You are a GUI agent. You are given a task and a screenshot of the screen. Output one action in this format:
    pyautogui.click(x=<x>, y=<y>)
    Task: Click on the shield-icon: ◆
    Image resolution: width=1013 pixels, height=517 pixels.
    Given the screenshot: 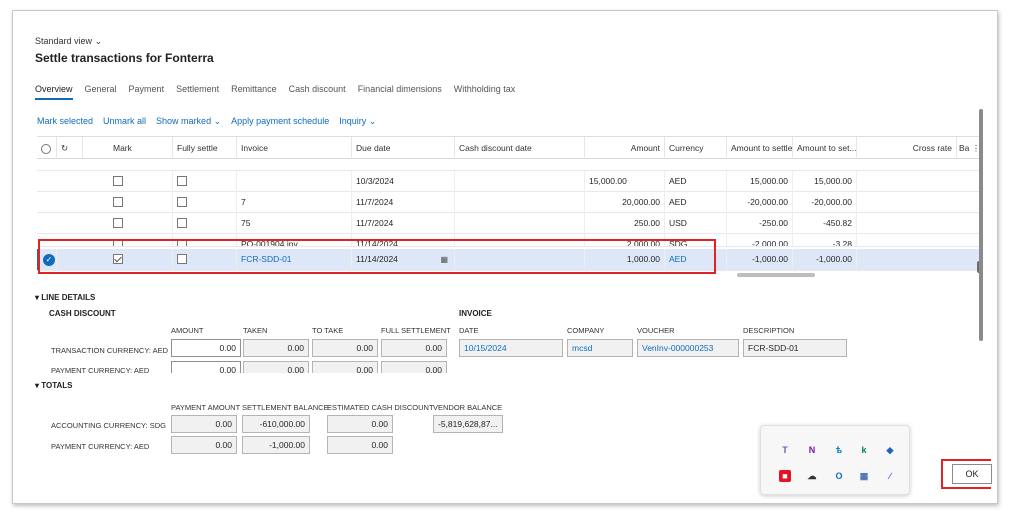 What is the action you would take?
    pyautogui.click(x=890, y=450)
    